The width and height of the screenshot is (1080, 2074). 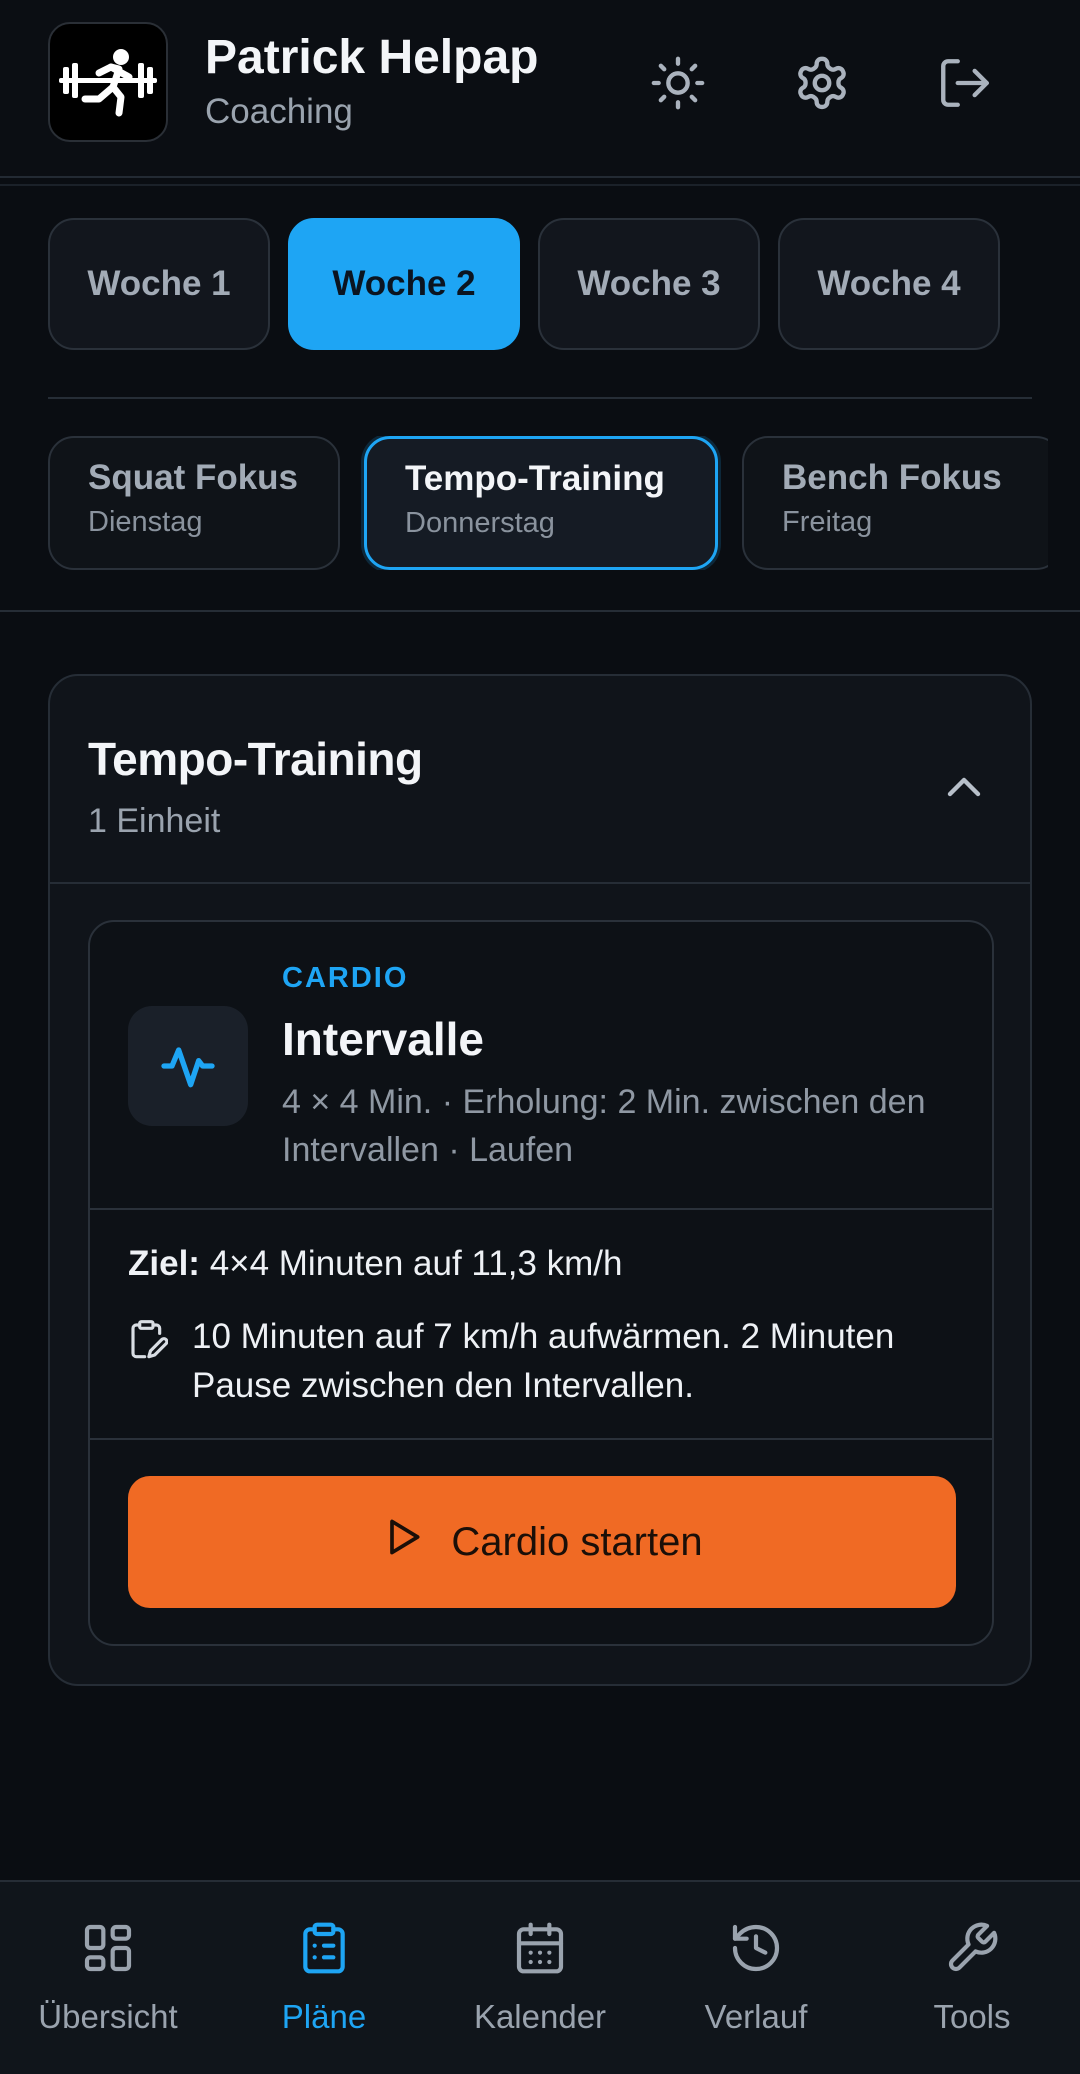 What do you see at coordinates (540, 1948) in the screenshot?
I see `calendar-icon` at bounding box center [540, 1948].